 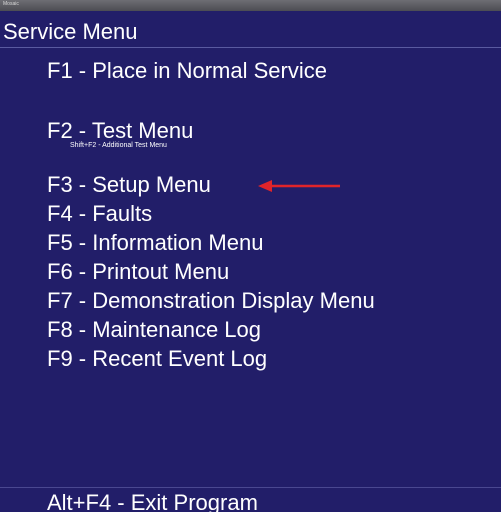 What do you see at coordinates (138, 272) in the screenshot?
I see `menu-item-printout-menu: F6 - Printout Menu` at bounding box center [138, 272].